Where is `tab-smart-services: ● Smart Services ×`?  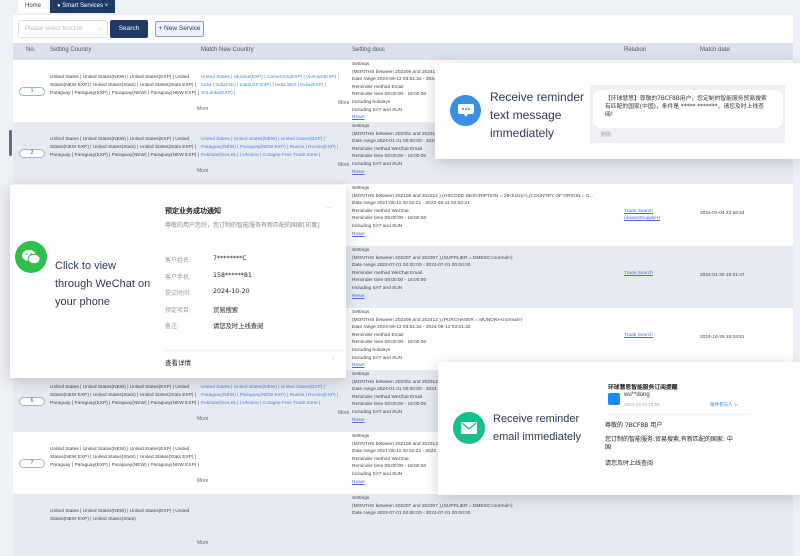 tab-smart-services: ● Smart Services × is located at coordinates (83, 6).